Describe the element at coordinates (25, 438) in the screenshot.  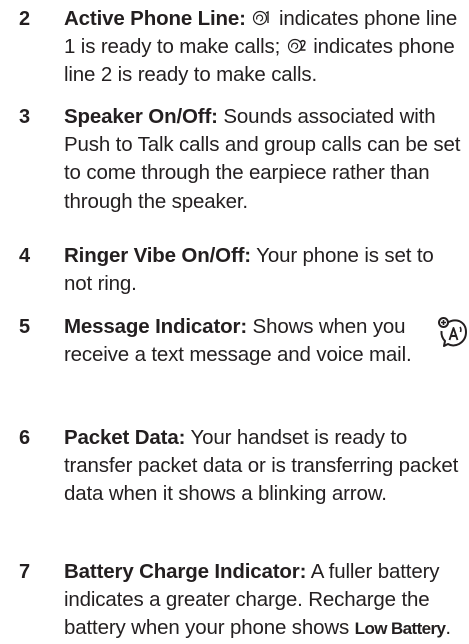
I see `item-number: 6` at that location.